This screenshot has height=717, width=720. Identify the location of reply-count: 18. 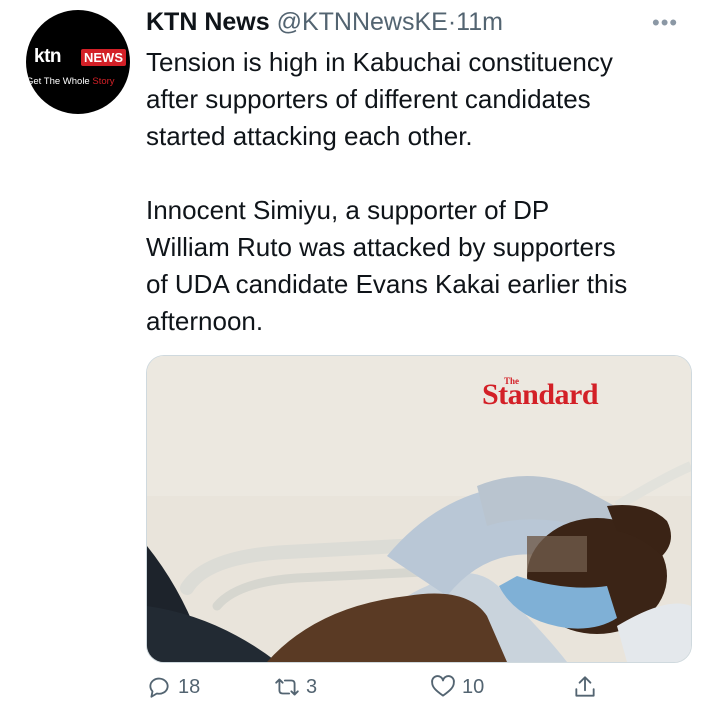
(189, 686).